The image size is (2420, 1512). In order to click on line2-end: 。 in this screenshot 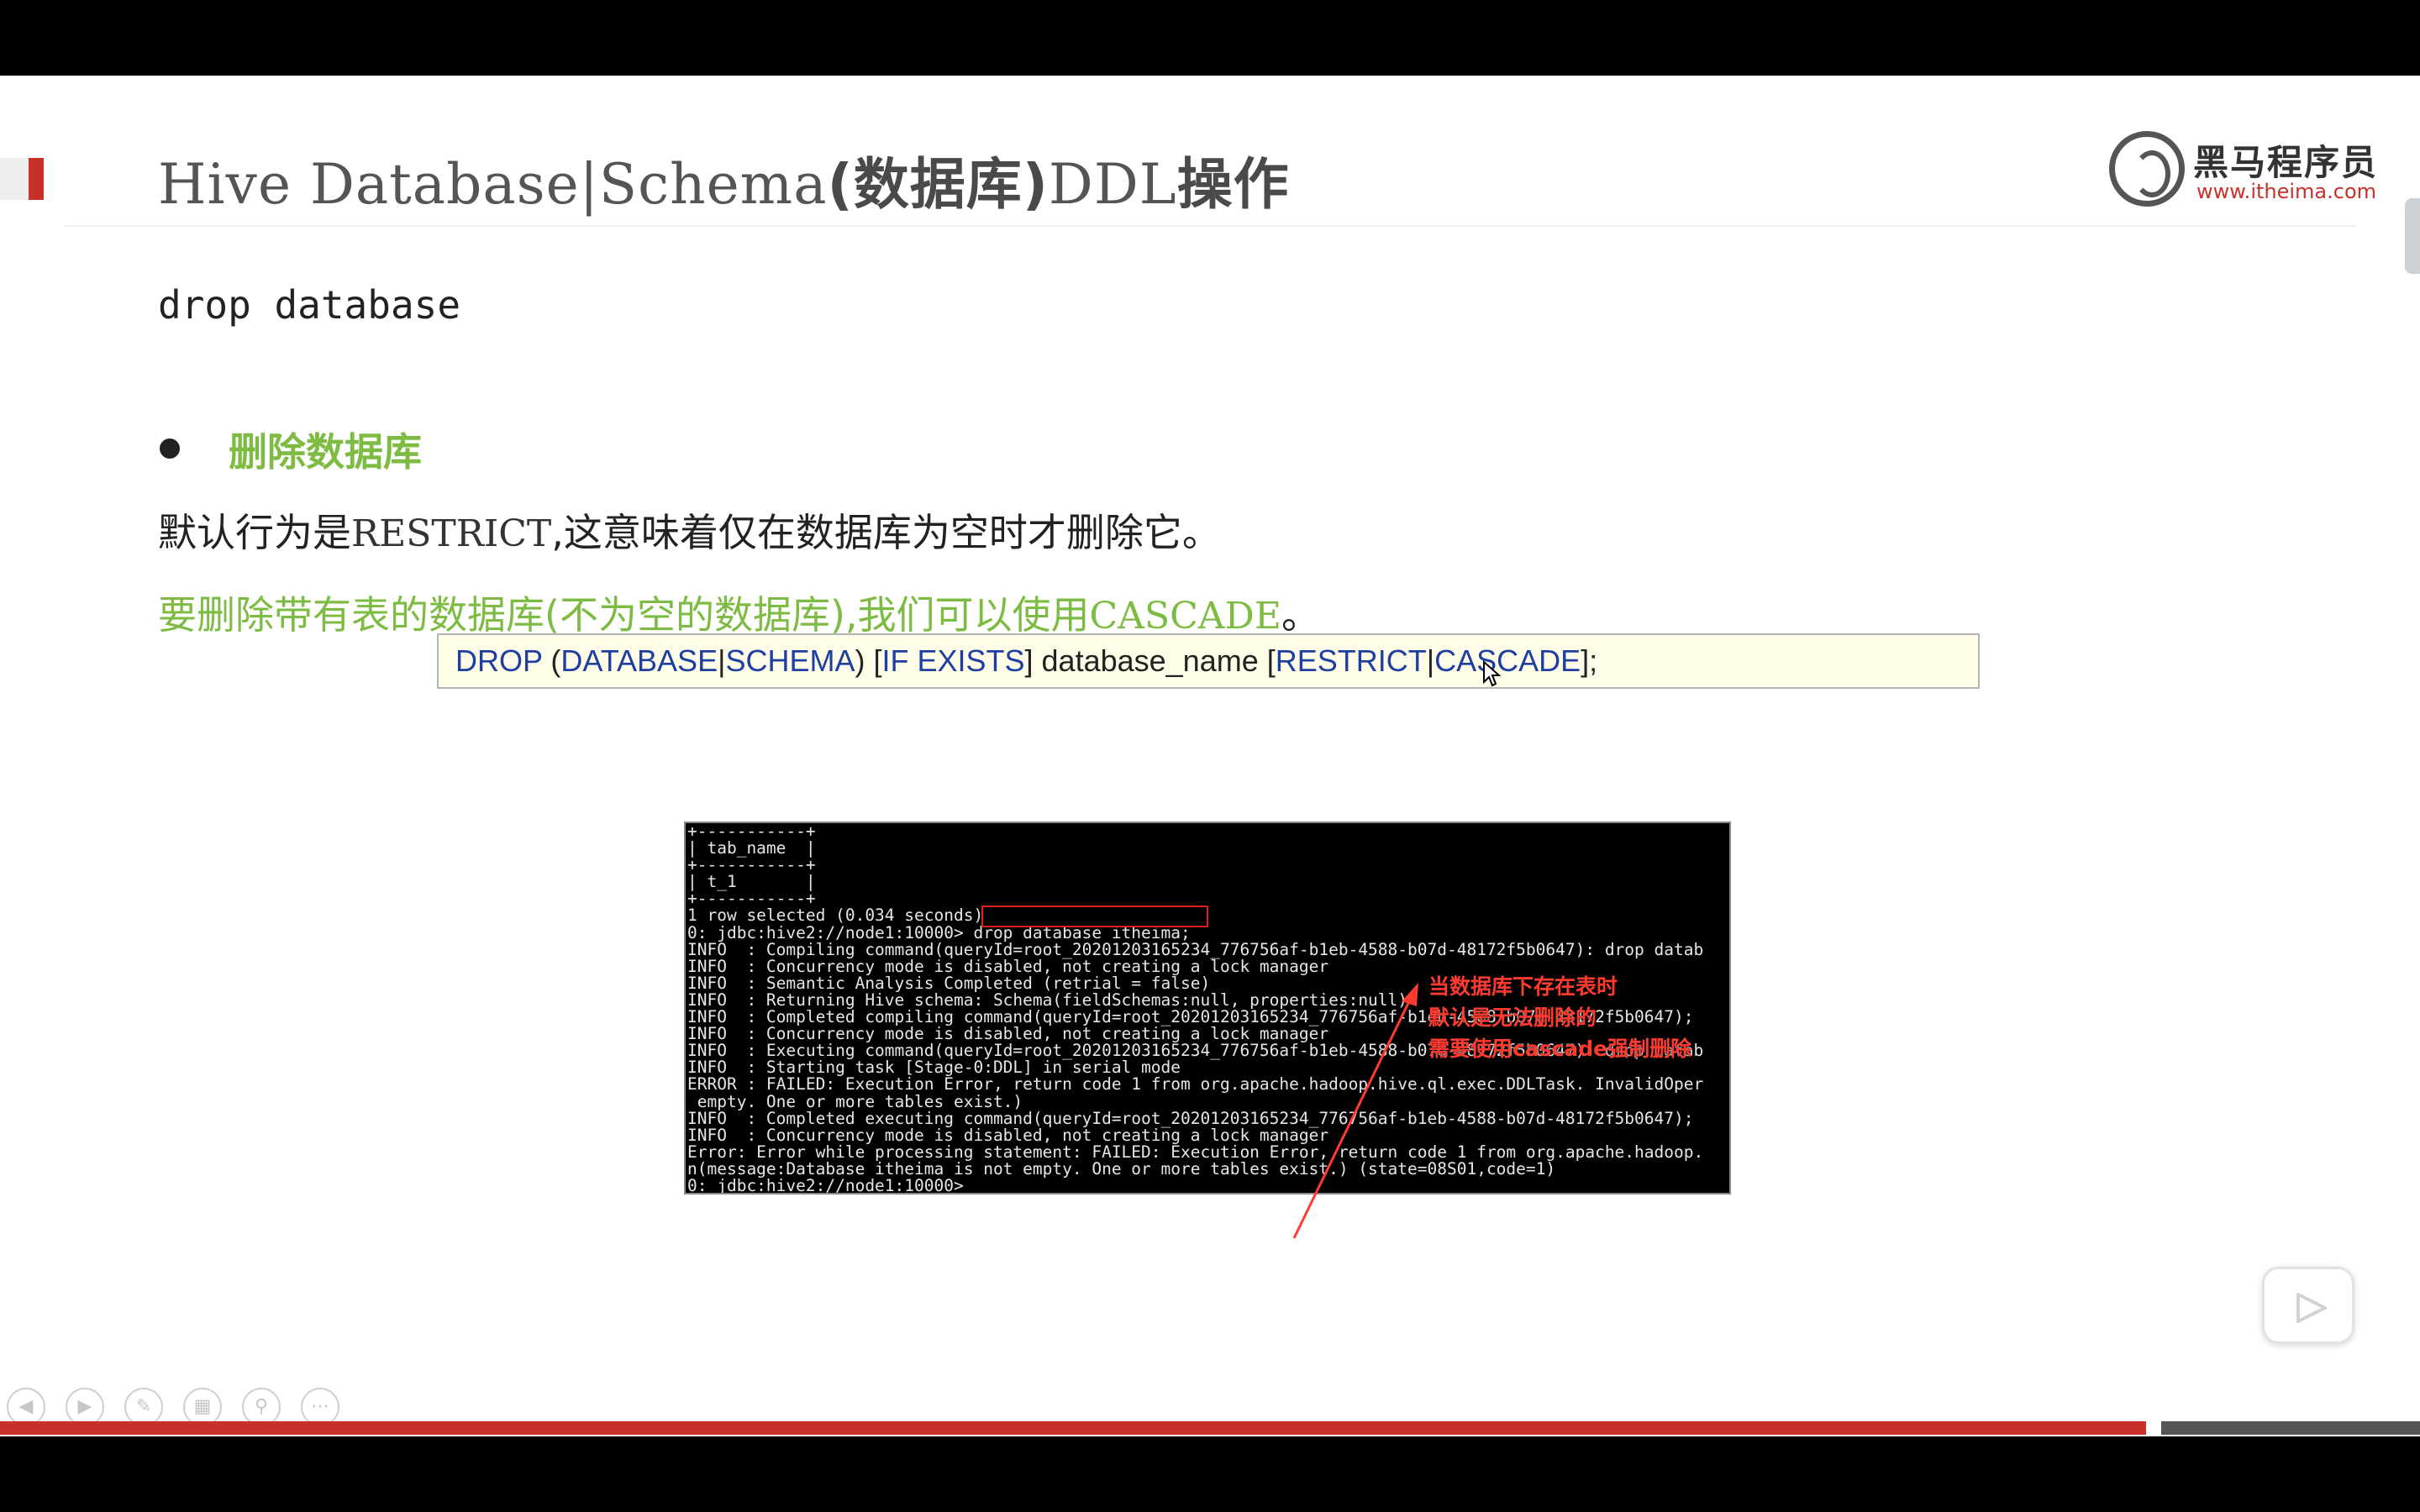, I will do `click(1300, 615)`.